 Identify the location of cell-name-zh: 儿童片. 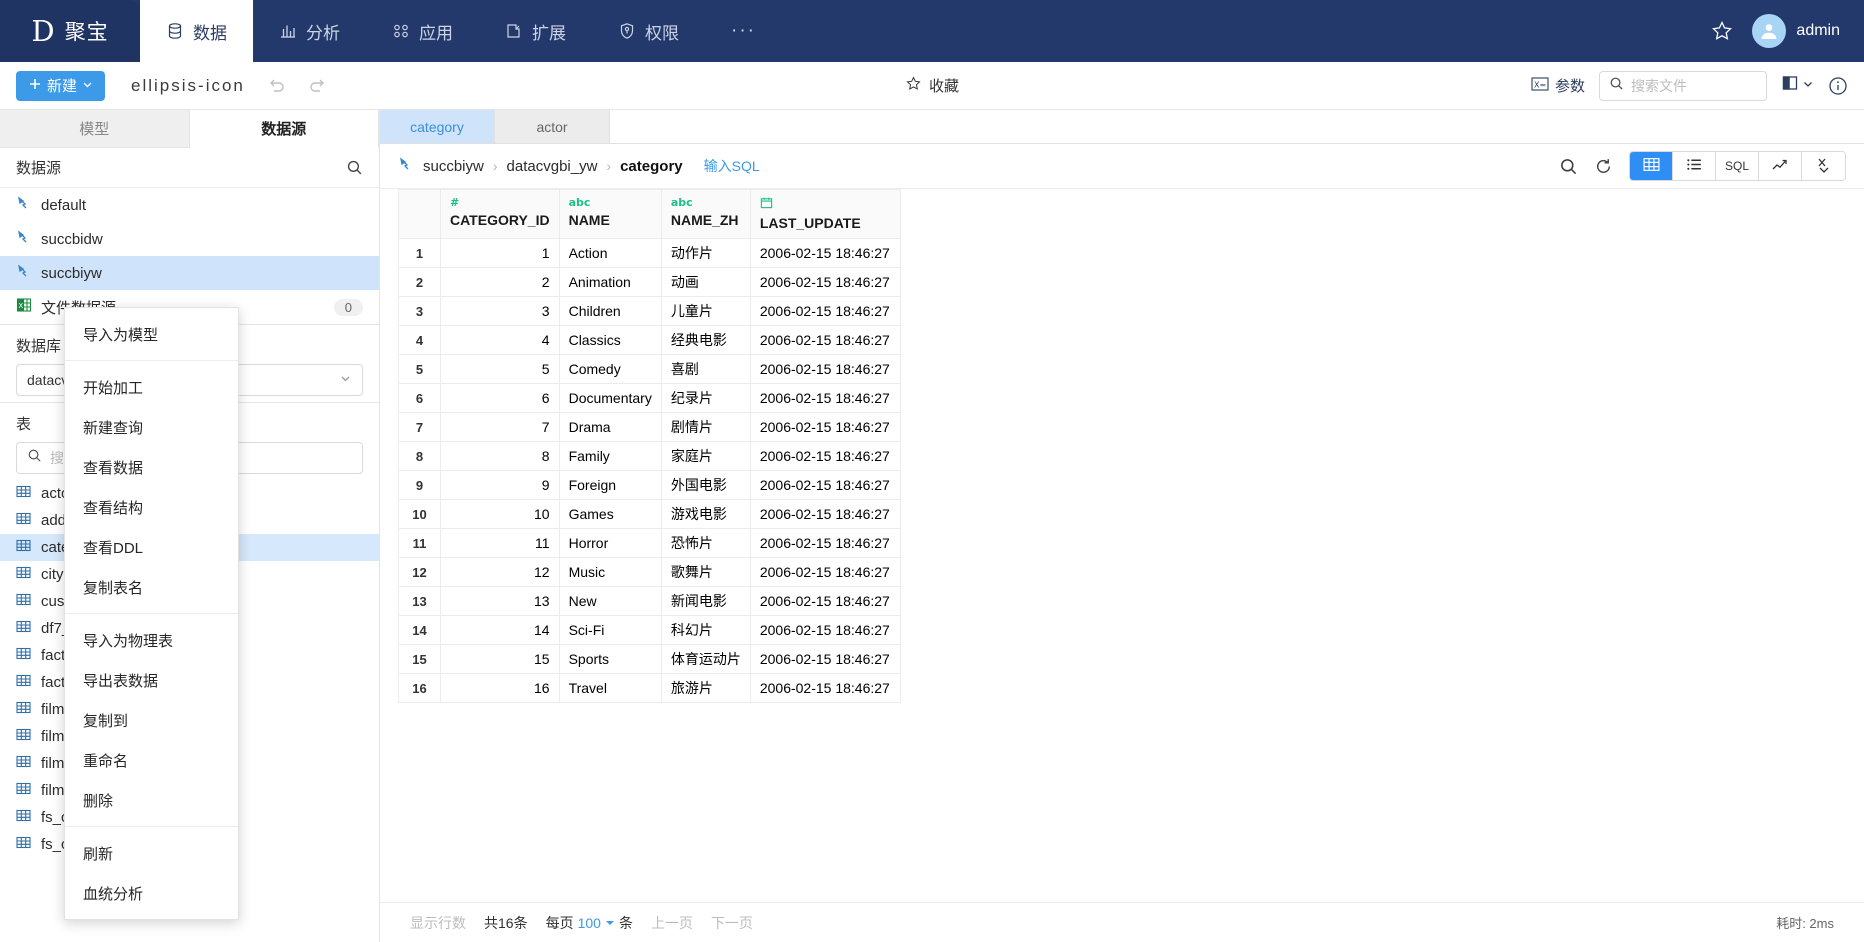
(705, 311).